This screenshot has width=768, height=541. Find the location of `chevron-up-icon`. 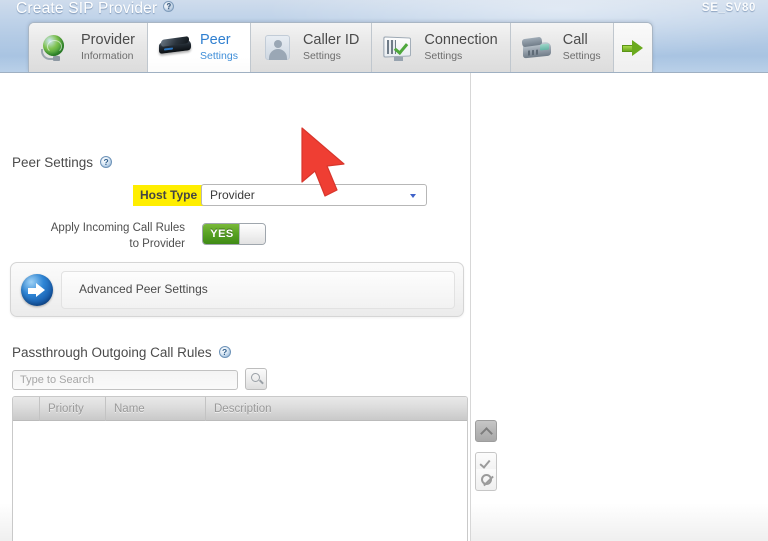

chevron-up-icon is located at coordinates (486, 433).